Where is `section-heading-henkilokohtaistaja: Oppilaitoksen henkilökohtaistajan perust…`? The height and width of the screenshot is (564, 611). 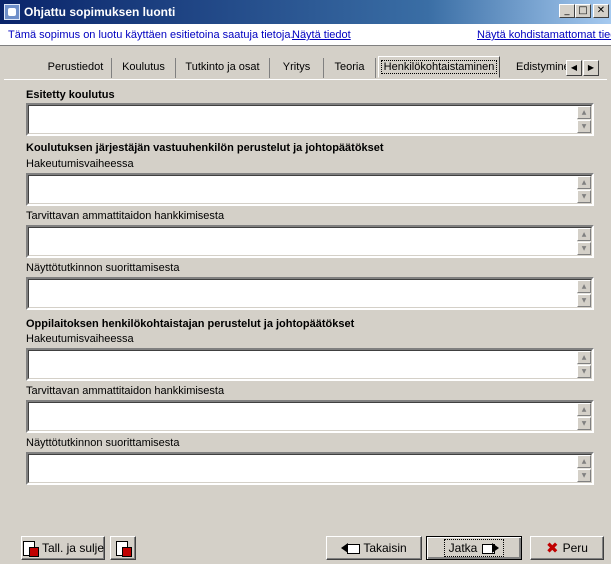
section-heading-henkilokohtaistaja: Oppilaitoksen henkilökohtaistajan perust… is located at coordinates (190, 324).